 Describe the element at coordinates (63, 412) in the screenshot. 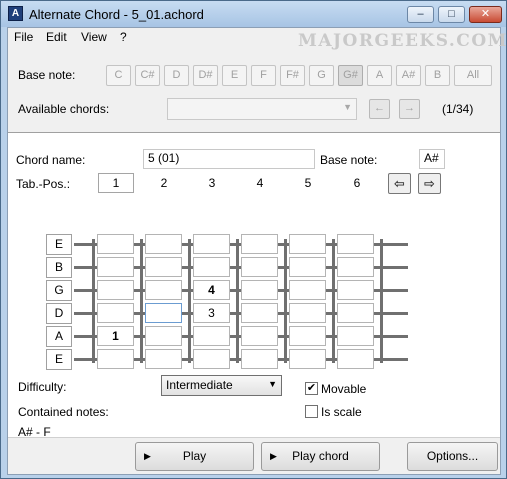

I see `contained-notes-label: Contained notes:` at that location.